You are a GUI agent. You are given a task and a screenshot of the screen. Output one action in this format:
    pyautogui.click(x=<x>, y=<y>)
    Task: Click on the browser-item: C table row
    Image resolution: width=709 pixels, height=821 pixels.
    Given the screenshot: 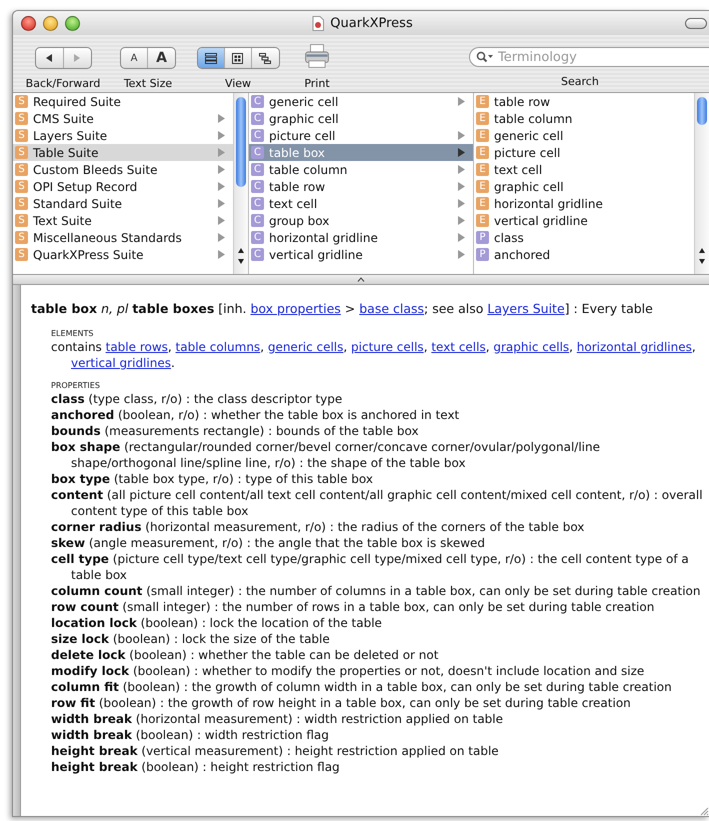 What is the action you would take?
    pyautogui.click(x=361, y=186)
    